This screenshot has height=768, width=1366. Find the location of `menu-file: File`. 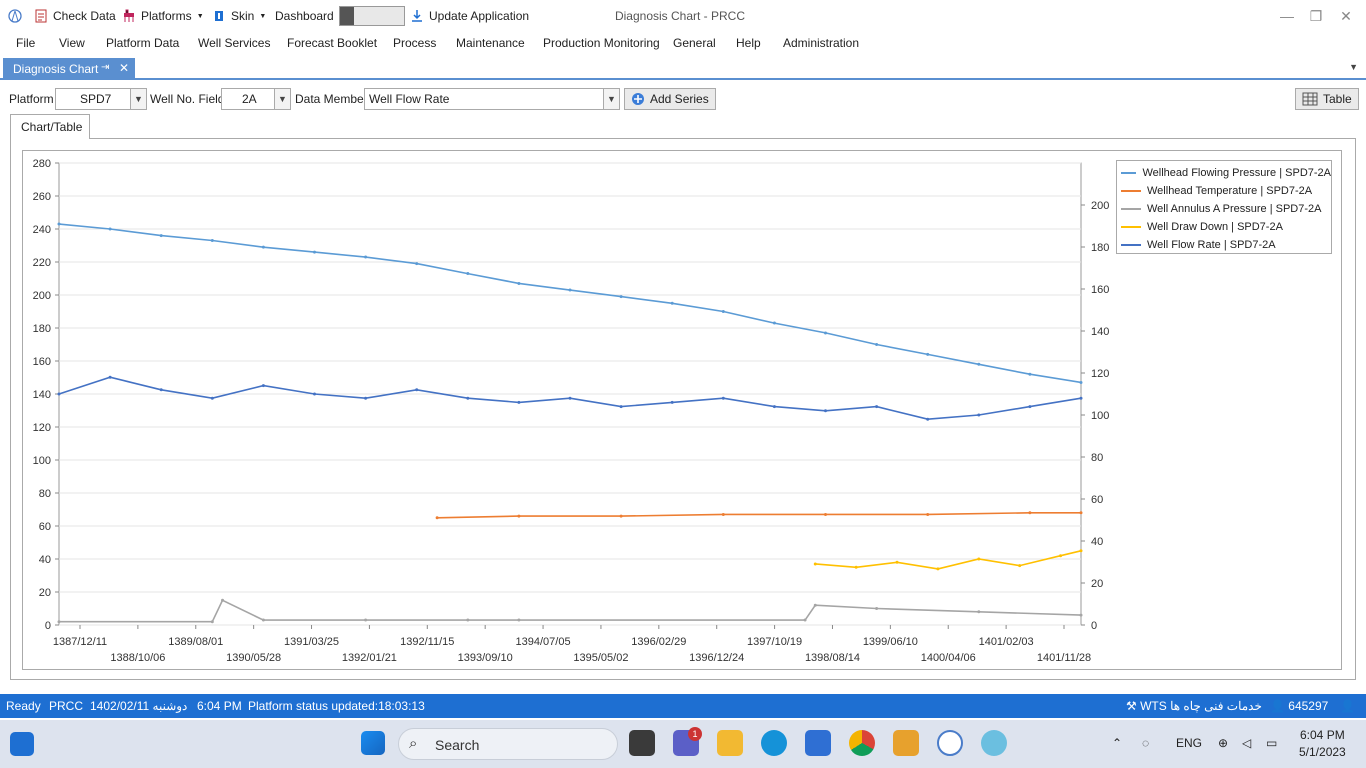

menu-file: File is located at coordinates (25, 43).